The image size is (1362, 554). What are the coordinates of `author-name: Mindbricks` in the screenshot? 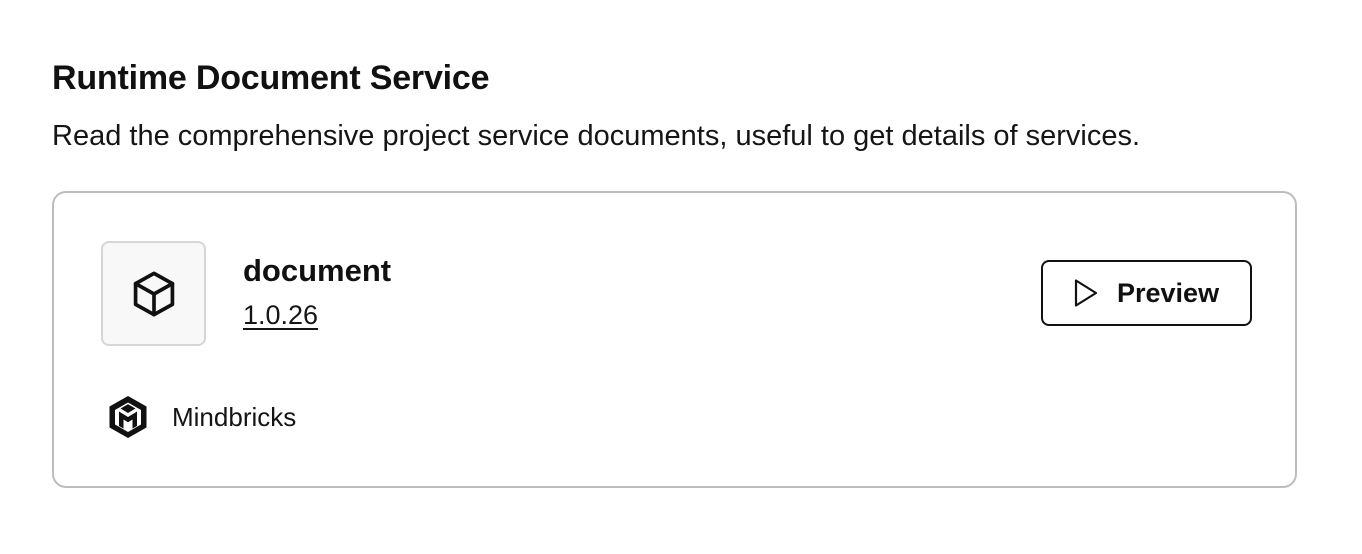 It's located at (234, 417).